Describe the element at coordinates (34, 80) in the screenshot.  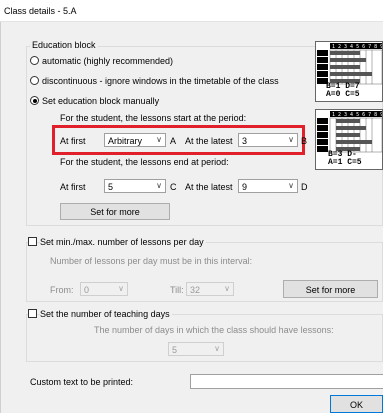
I see `radio-discontinuous` at that location.